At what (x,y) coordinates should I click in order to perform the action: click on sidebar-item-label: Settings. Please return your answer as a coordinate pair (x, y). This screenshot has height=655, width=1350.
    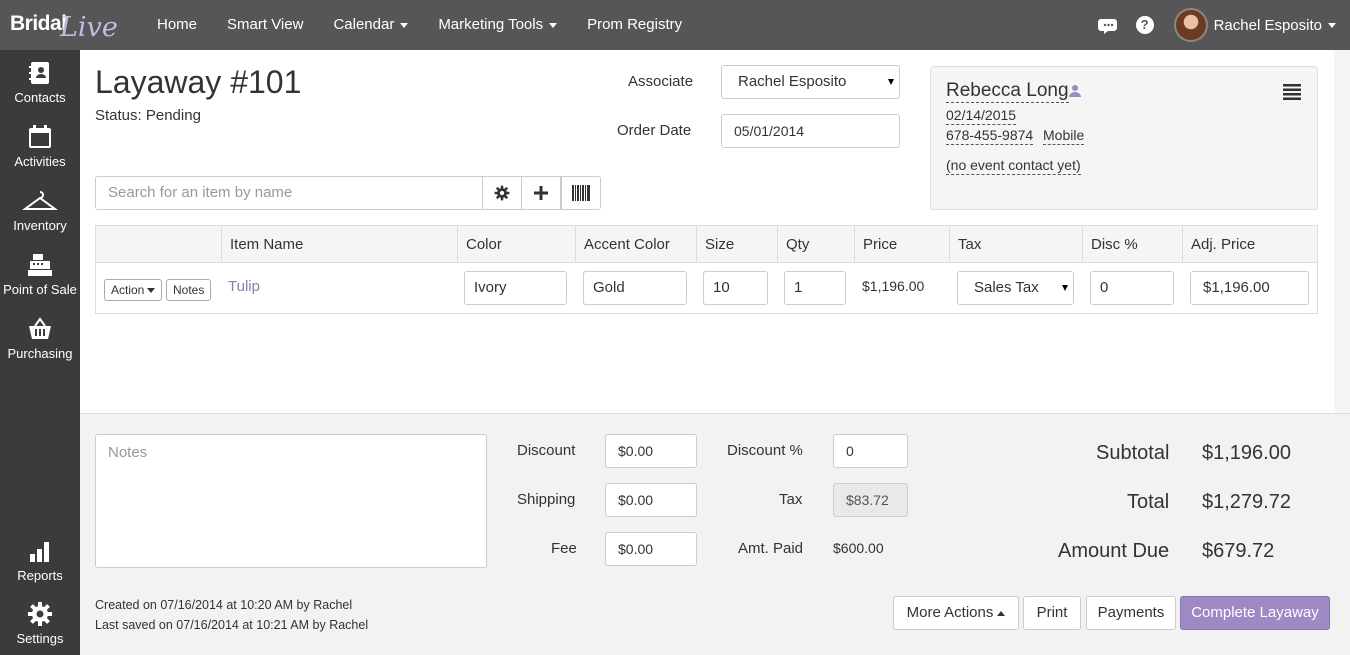
    Looking at the image, I should click on (40, 638).